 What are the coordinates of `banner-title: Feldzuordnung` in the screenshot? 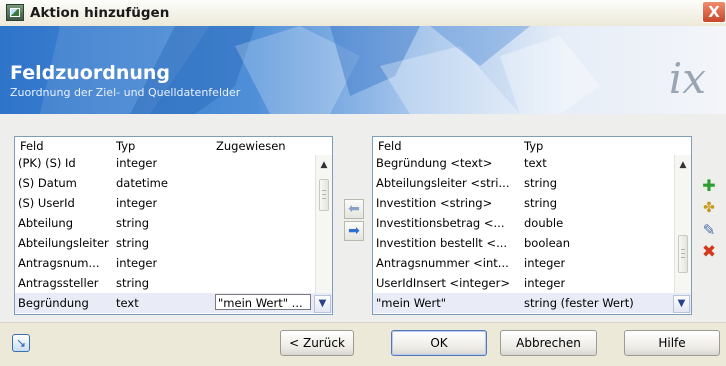 It's located at (90, 73).